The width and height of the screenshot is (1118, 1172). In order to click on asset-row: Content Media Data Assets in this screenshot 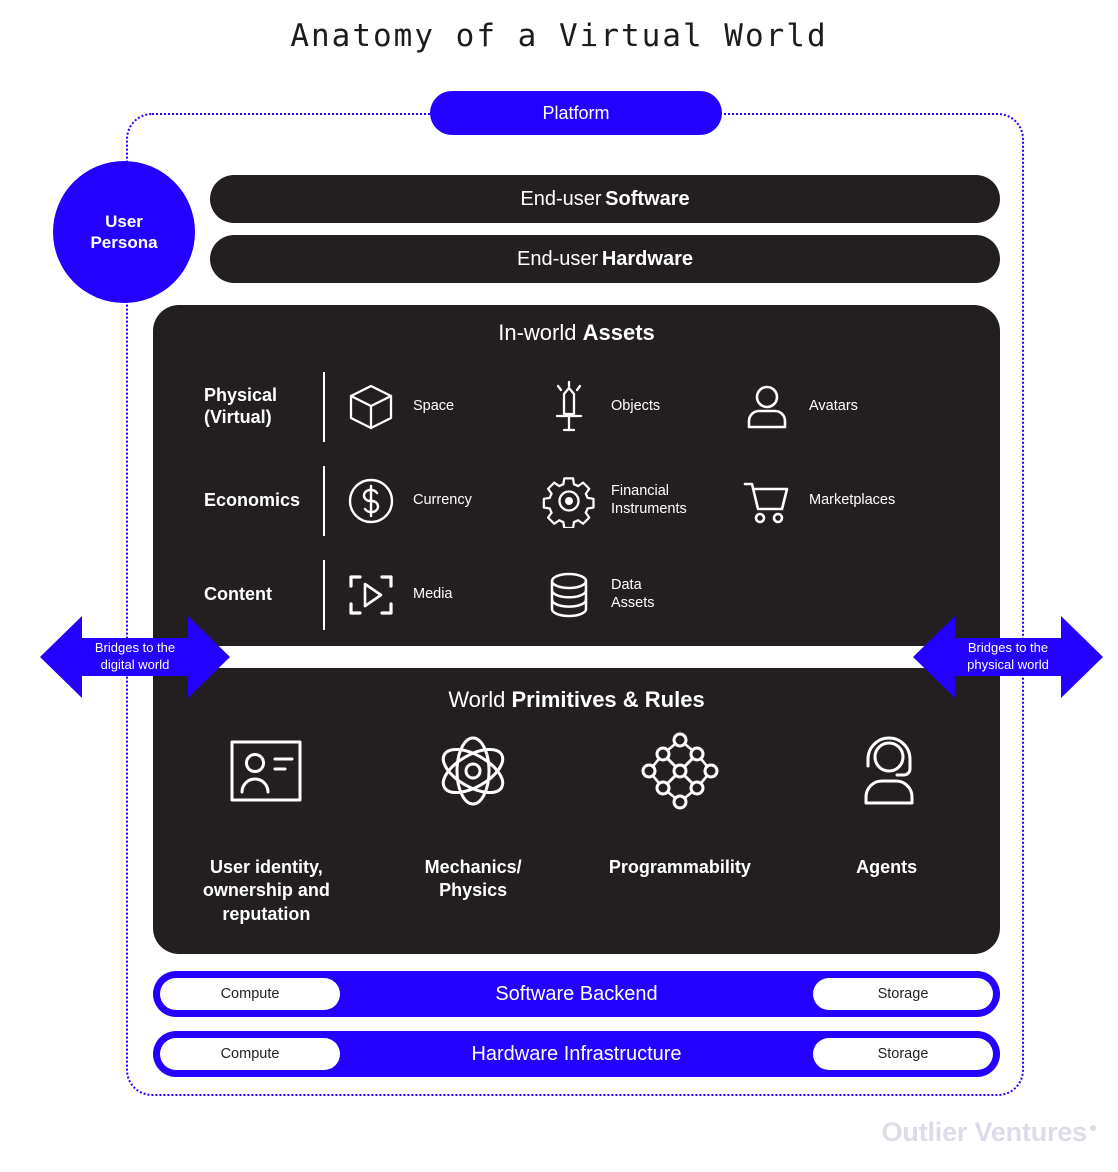, I will do `click(583, 595)`.